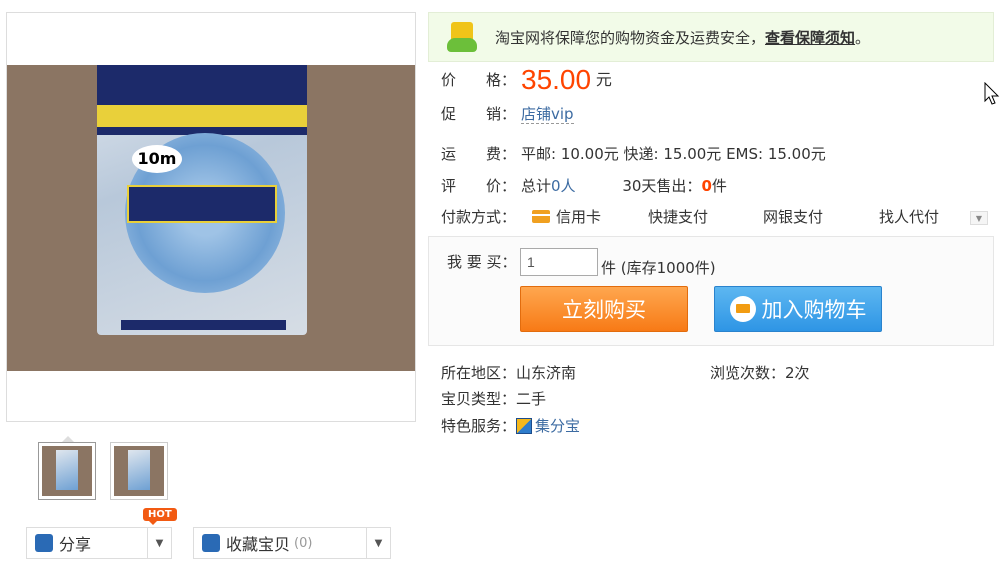 This screenshot has height=570, width=1000. I want to click on service-label: 特色服务：, so click(479, 426).